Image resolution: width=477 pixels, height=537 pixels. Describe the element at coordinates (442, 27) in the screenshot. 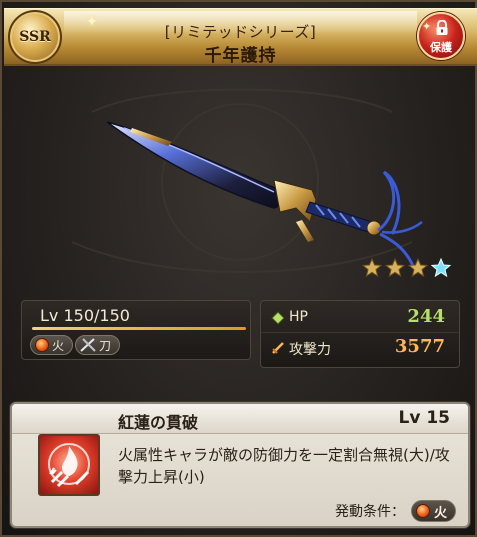

I see `lock-icon` at that location.